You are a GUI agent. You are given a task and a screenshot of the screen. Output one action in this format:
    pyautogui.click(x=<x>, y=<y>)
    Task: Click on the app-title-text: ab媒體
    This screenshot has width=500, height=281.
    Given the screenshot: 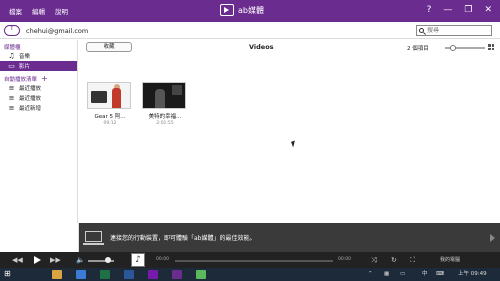 What is the action you would take?
    pyautogui.click(x=251, y=10)
    